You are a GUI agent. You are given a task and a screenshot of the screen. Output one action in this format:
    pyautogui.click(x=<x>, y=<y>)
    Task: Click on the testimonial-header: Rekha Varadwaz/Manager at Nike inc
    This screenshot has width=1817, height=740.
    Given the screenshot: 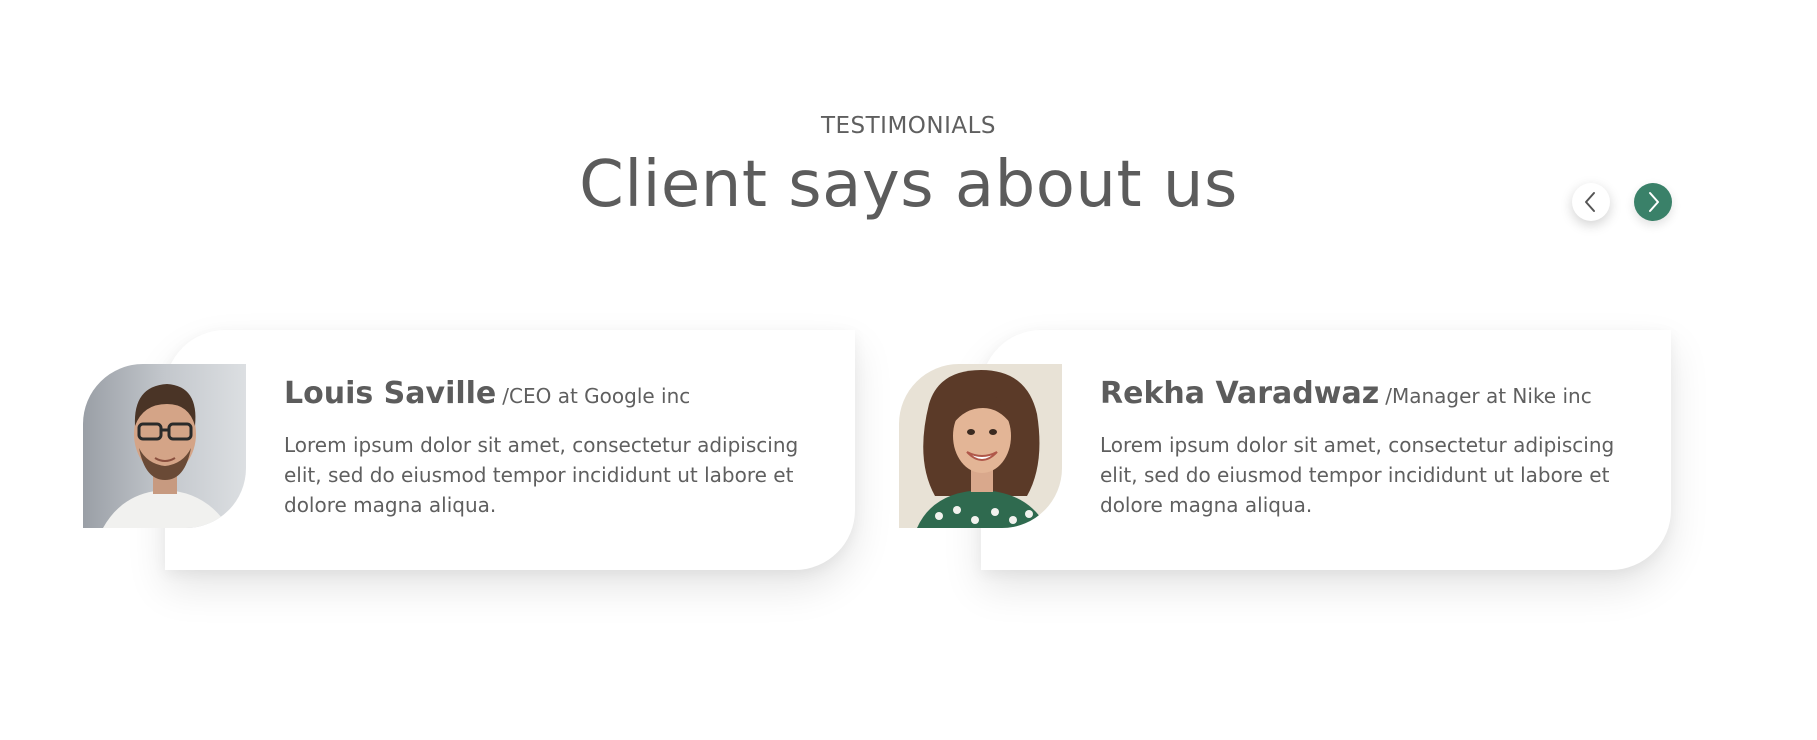 What is the action you would take?
    pyautogui.click(x=1365, y=396)
    